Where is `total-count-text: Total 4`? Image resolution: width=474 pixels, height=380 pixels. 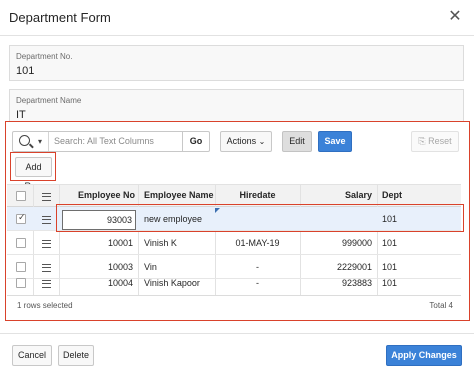 total-count-text: Total 4 is located at coordinates (441, 305).